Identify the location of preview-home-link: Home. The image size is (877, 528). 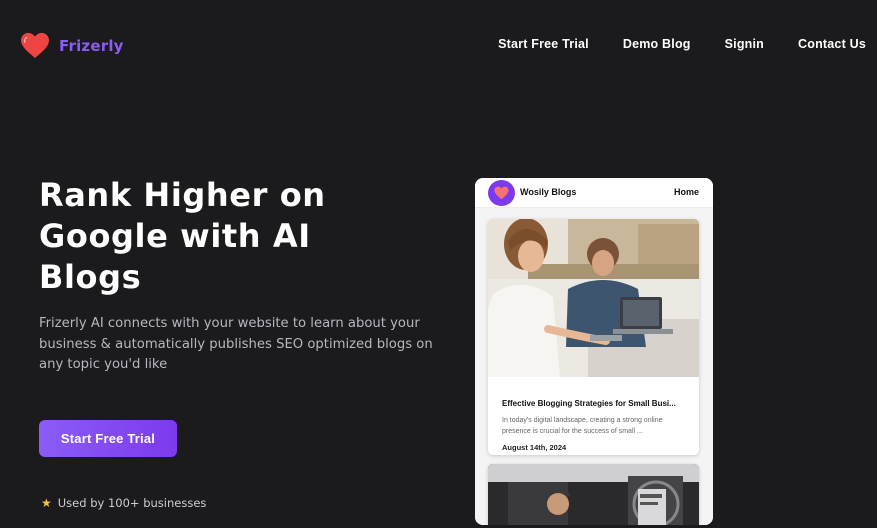
(686, 192).